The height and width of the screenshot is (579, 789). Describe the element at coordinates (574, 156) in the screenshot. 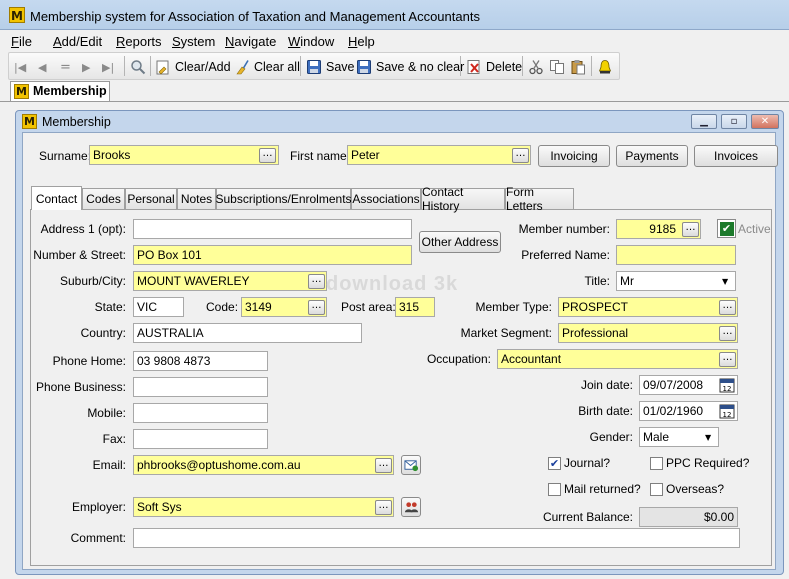

I see `invoicing-button: Invoicing` at that location.